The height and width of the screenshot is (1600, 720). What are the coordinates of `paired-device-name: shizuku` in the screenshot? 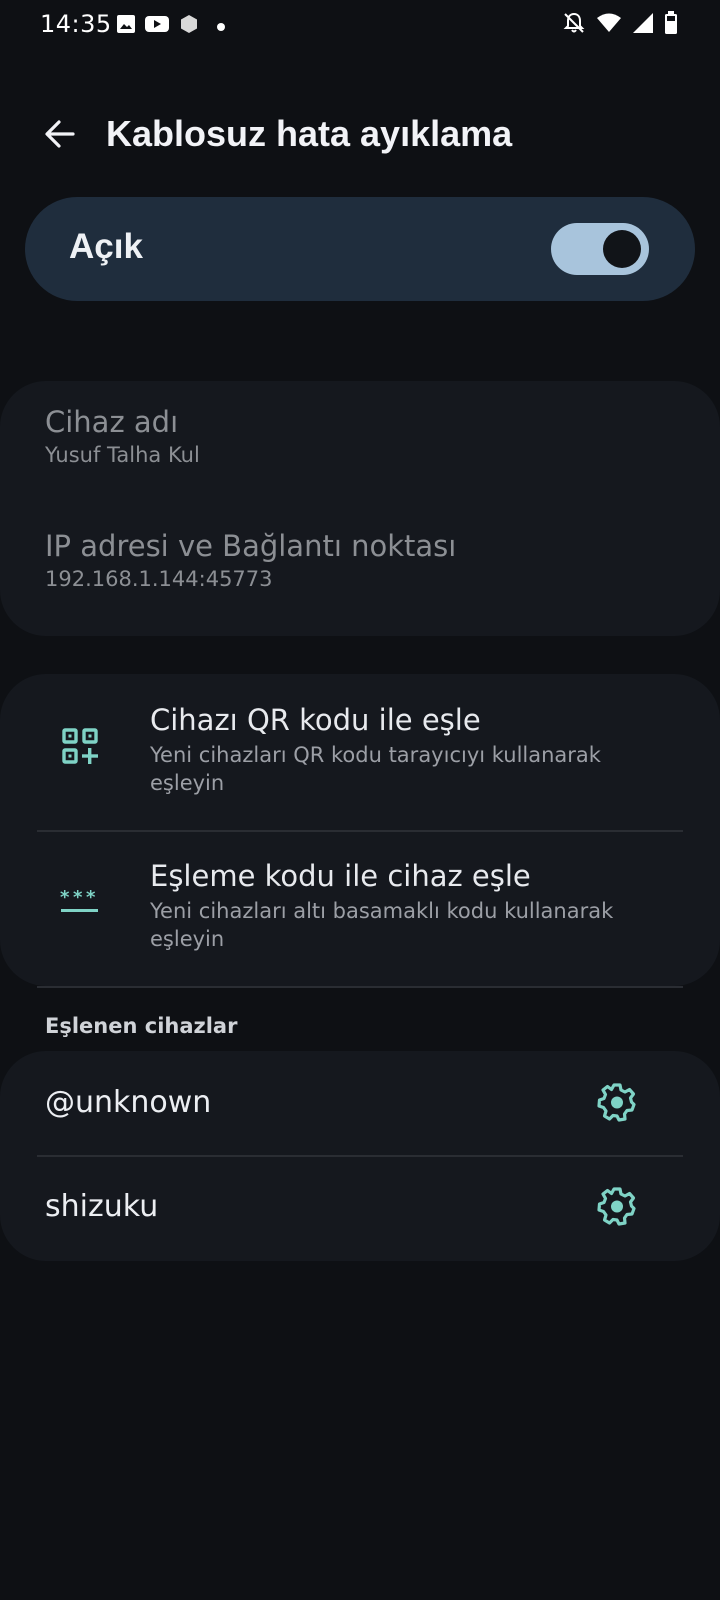 It's located at (102, 1206).